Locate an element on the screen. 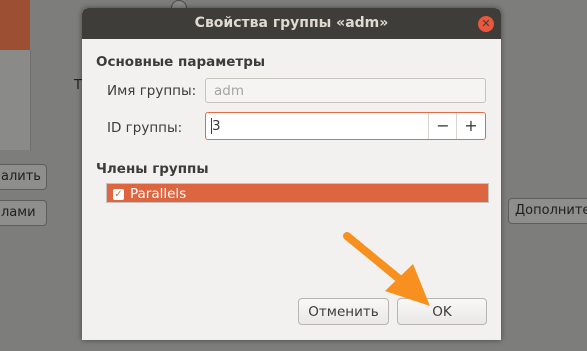  main-params-heading: Основные параметры is located at coordinates (181, 62).